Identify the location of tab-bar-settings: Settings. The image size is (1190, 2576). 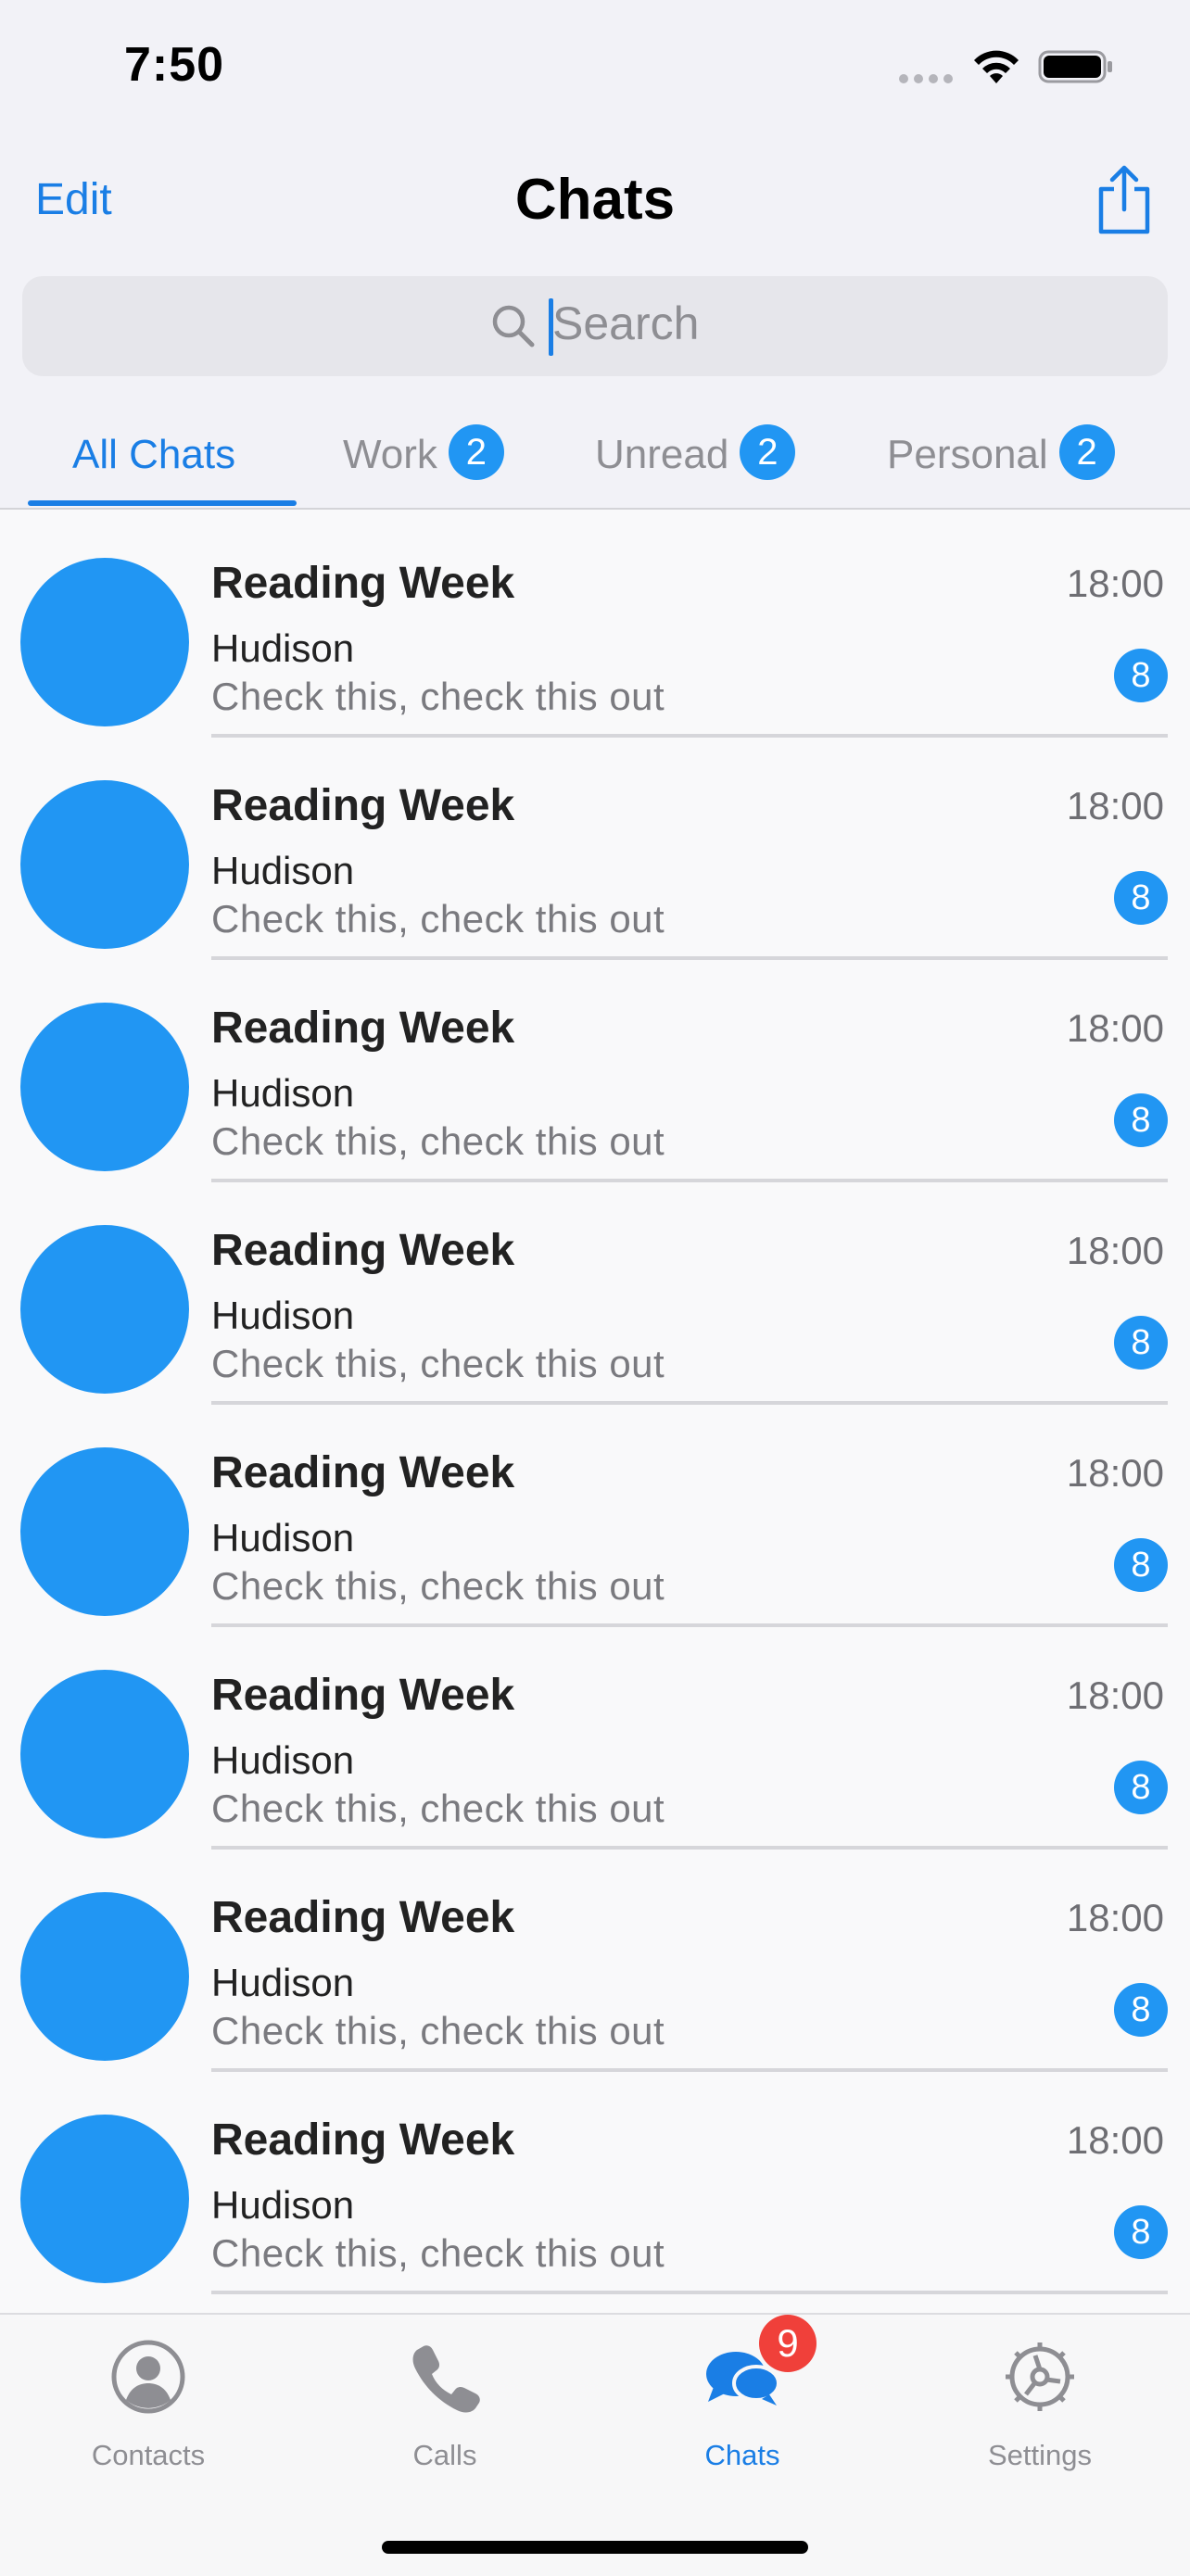
(1040, 2407).